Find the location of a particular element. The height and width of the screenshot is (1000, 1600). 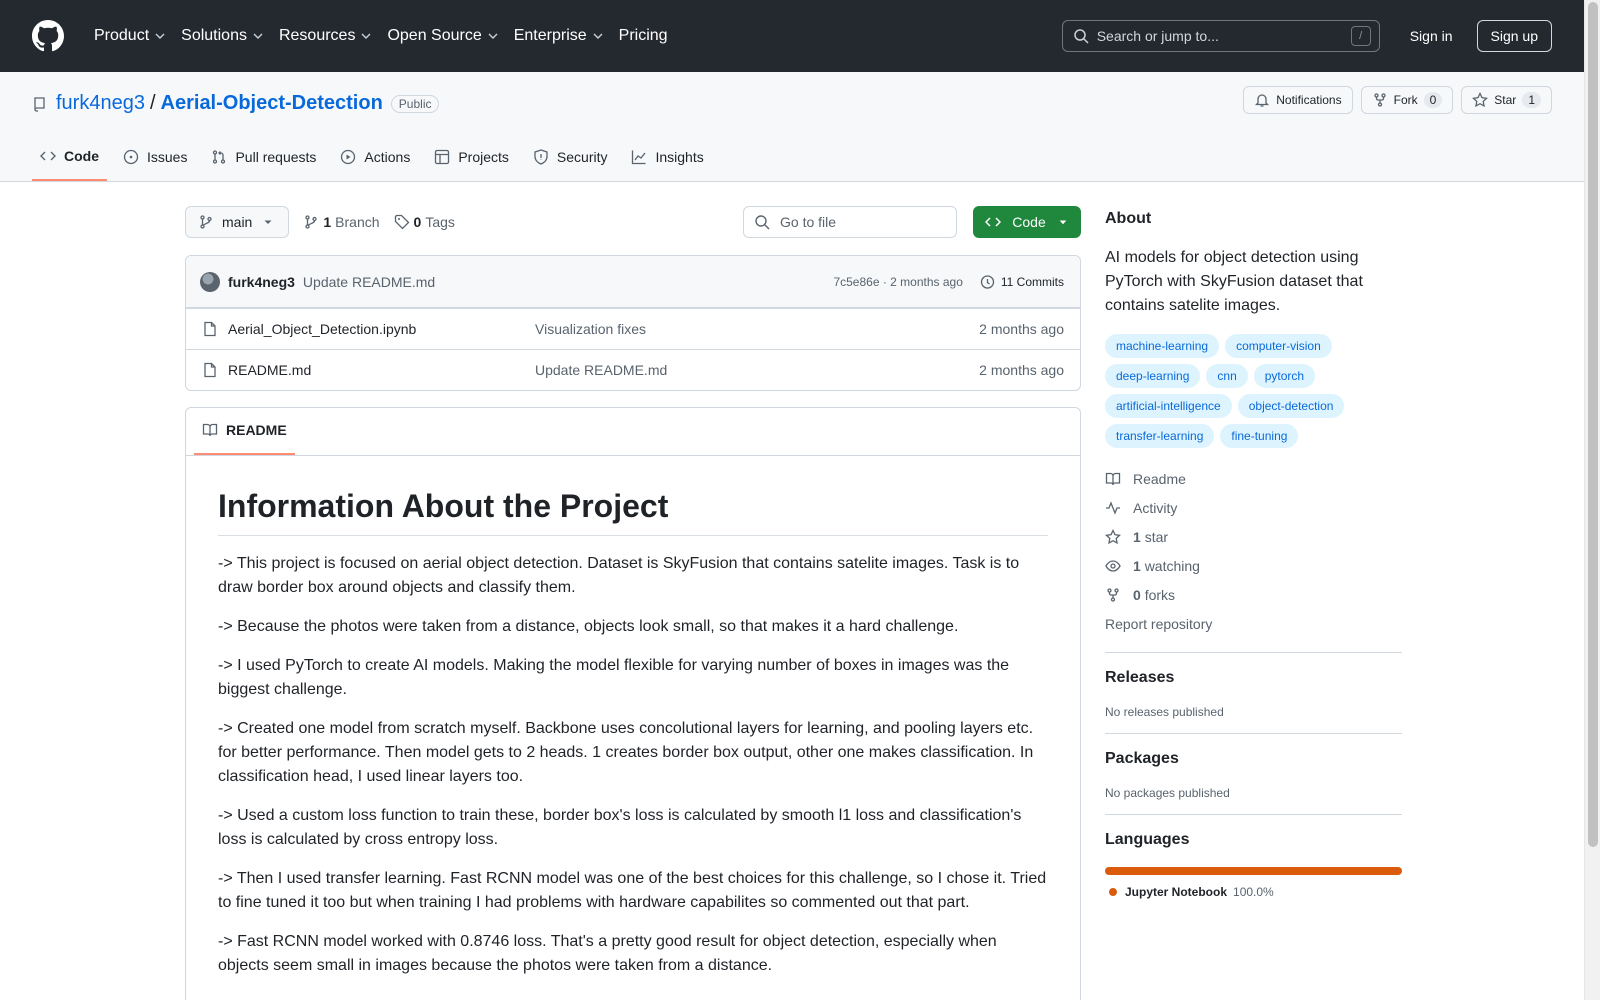

language-item: Jupyter Notebook 100.0% is located at coordinates (1253, 892).